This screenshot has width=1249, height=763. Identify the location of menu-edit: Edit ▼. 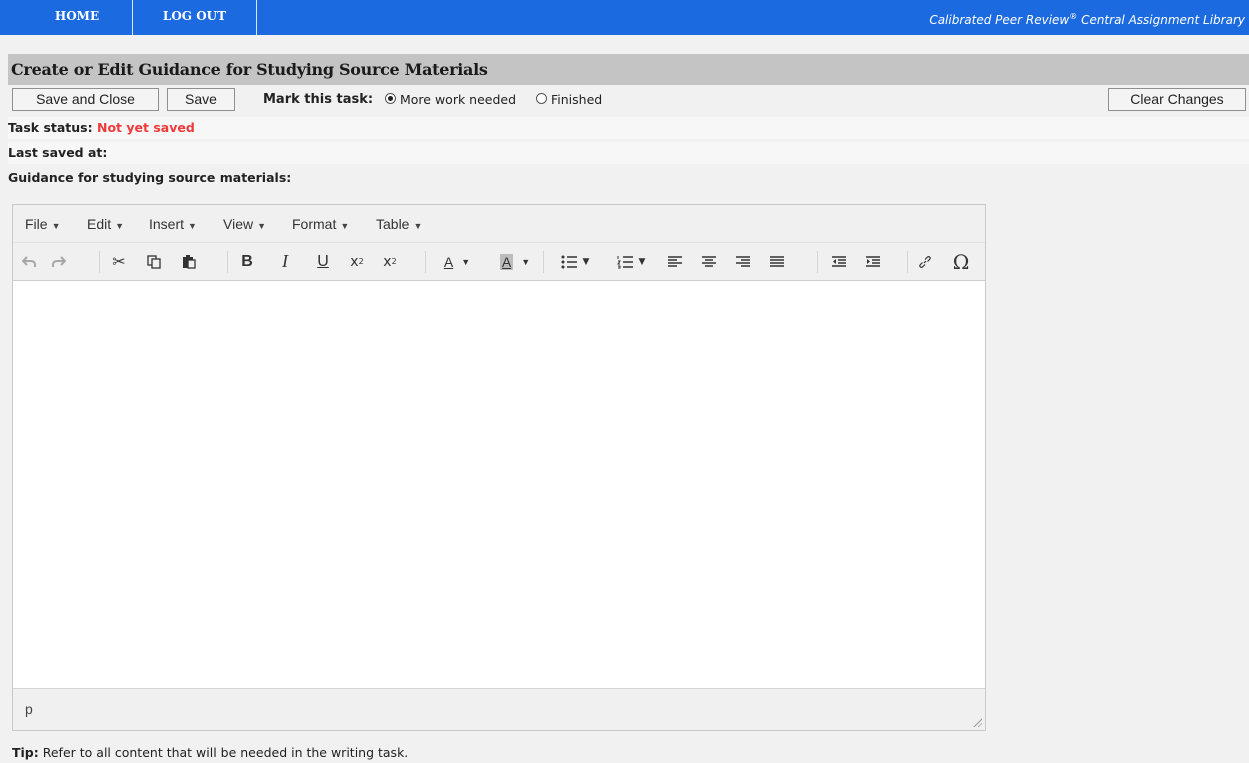
(105, 225).